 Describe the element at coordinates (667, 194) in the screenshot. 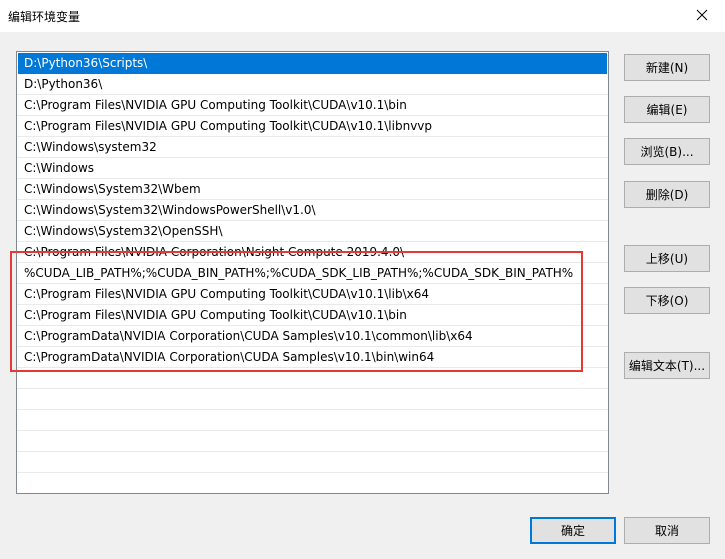

I see `delete-button: 删除(D)` at that location.